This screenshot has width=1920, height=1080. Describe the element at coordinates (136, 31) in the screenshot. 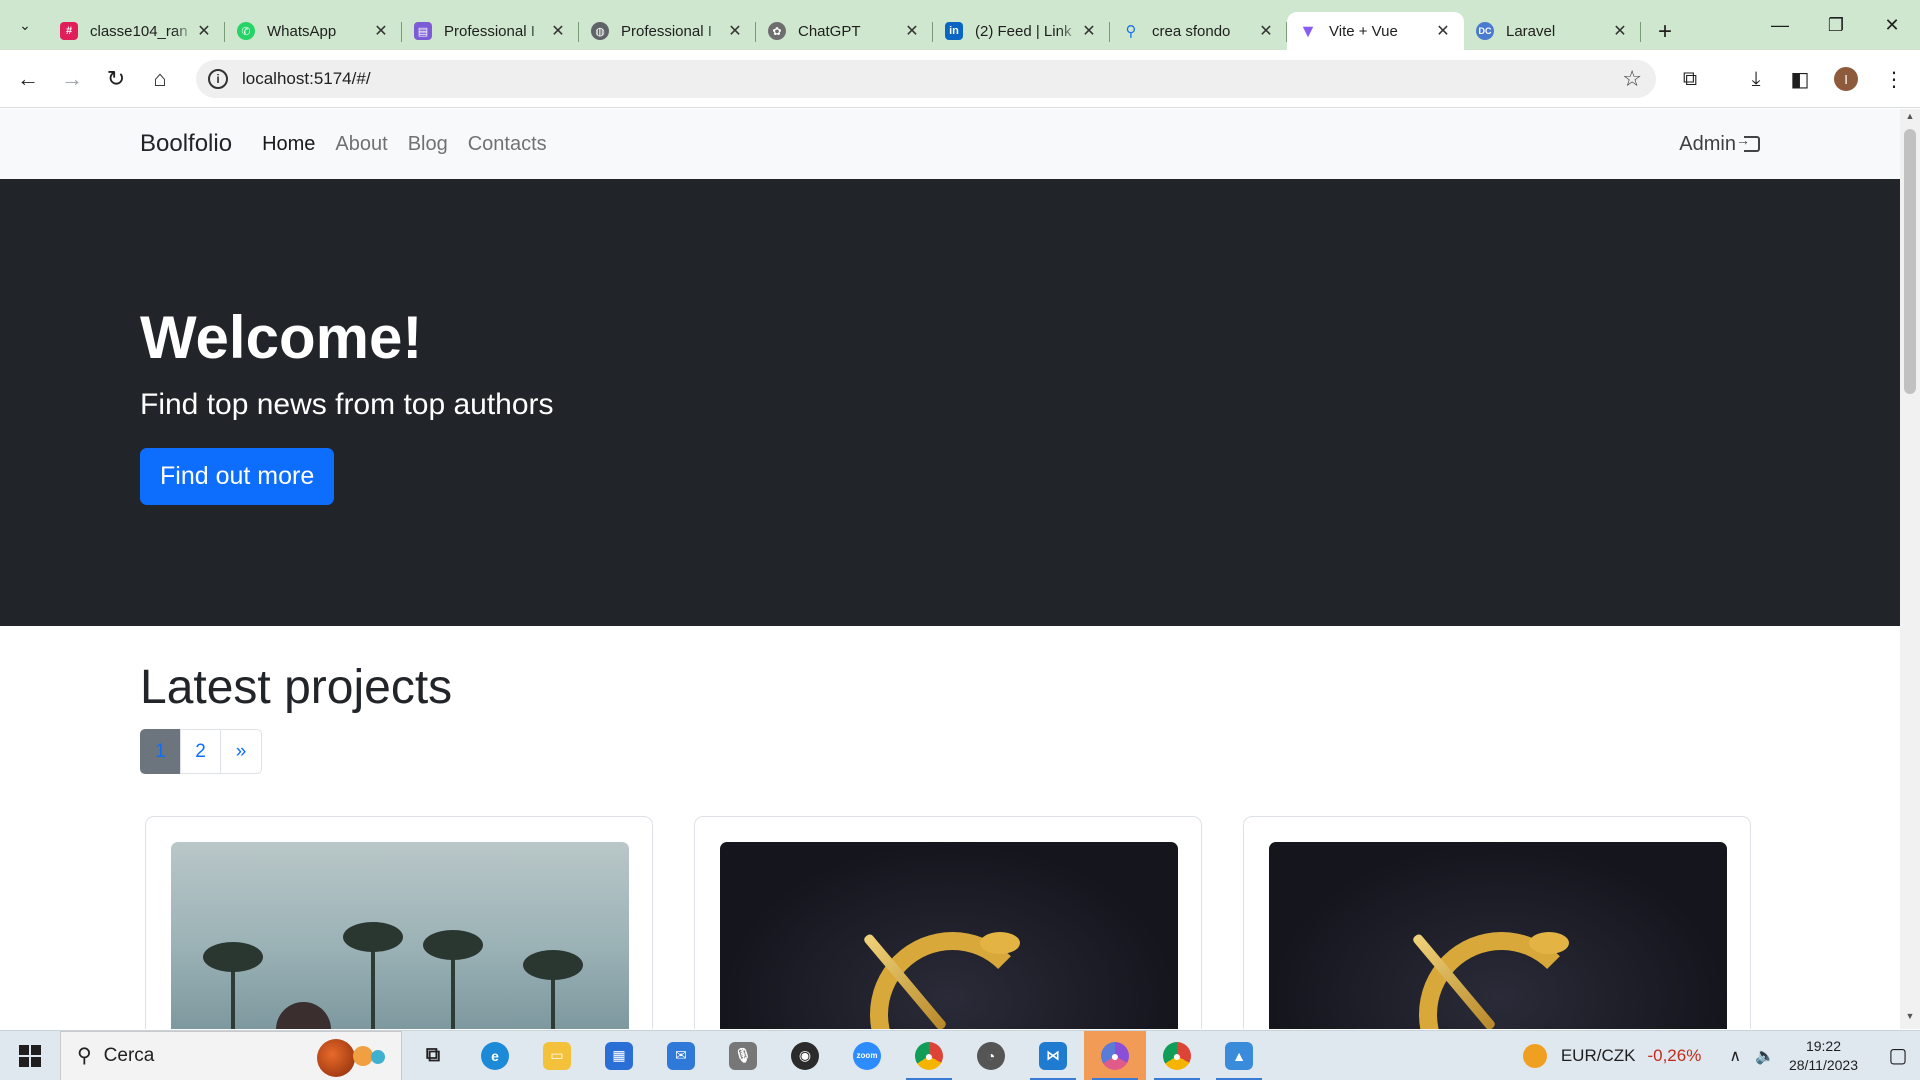

I see `browser-tab: # classe104_ran ✕` at that location.